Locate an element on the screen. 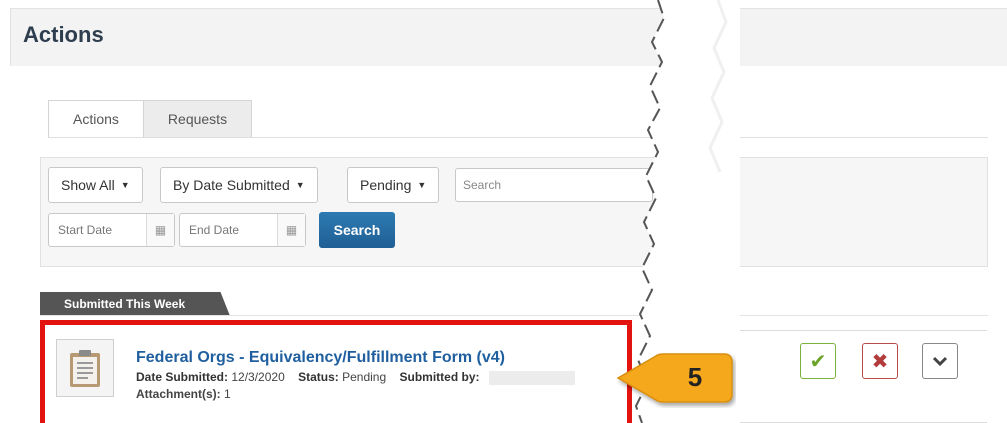 The width and height of the screenshot is (1007, 423). item-attachments: Attachment(s): 1 is located at coordinates (183, 394).